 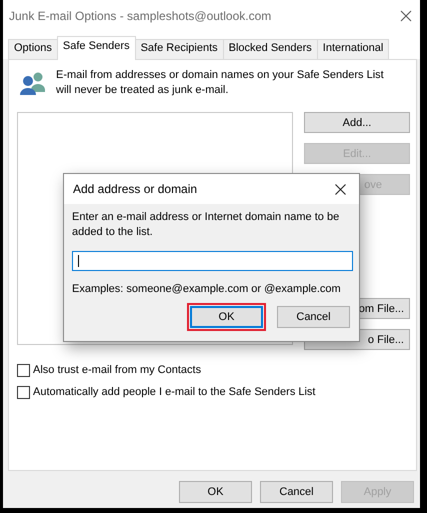 I want to click on prompt-text: Enter an e-mail address or Internet domain name to be added to the list., so click(x=206, y=225).